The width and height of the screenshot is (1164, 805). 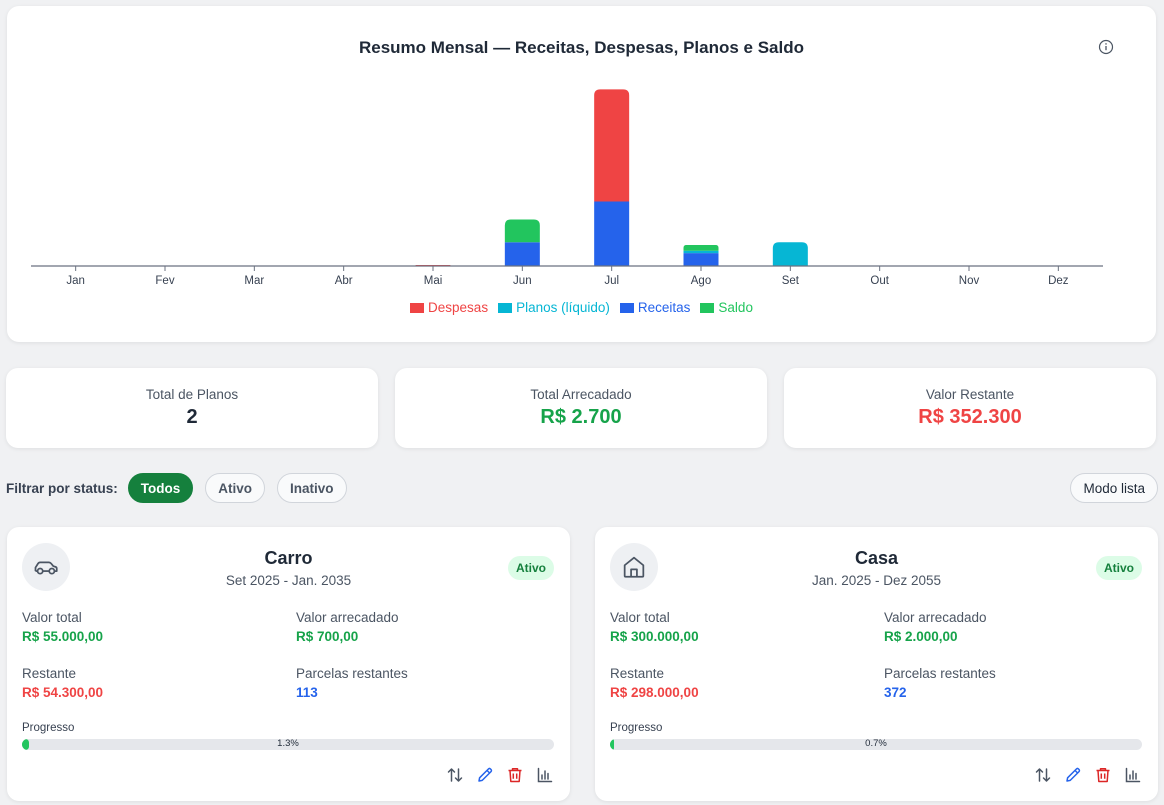 What do you see at coordinates (254, 281) in the screenshot?
I see `x-tick-label: Mar` at bounding box center [254, 281].